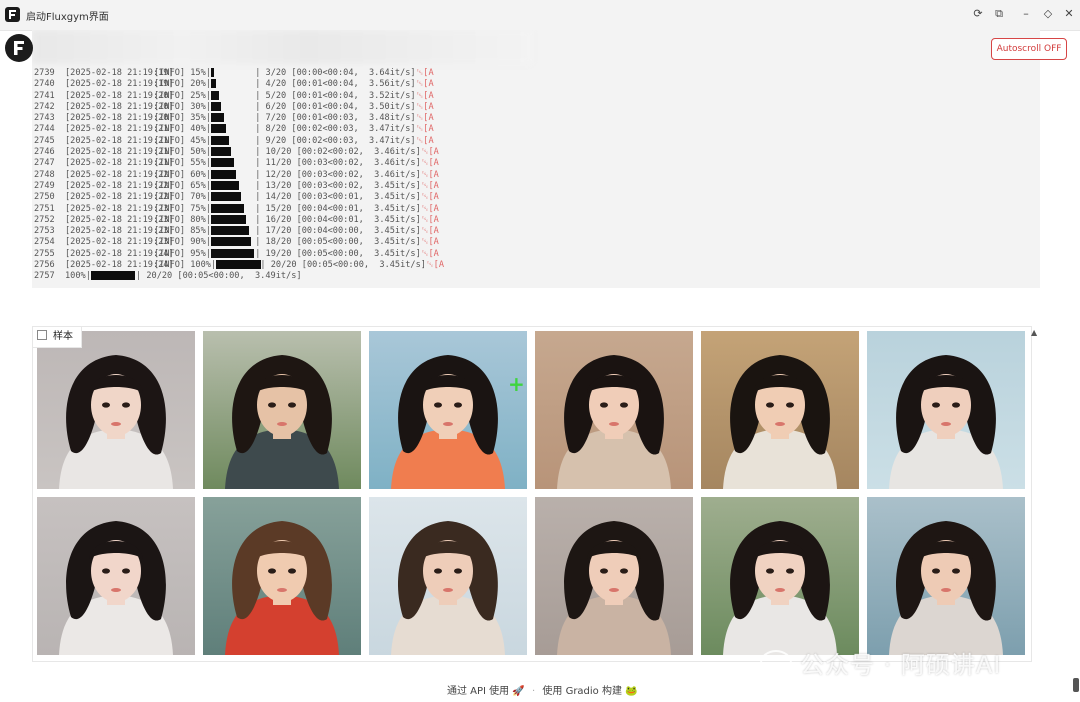  Describe the element at coordinates (44, 208) in the screenshot. I see `log-line-number: 2751` at that location.